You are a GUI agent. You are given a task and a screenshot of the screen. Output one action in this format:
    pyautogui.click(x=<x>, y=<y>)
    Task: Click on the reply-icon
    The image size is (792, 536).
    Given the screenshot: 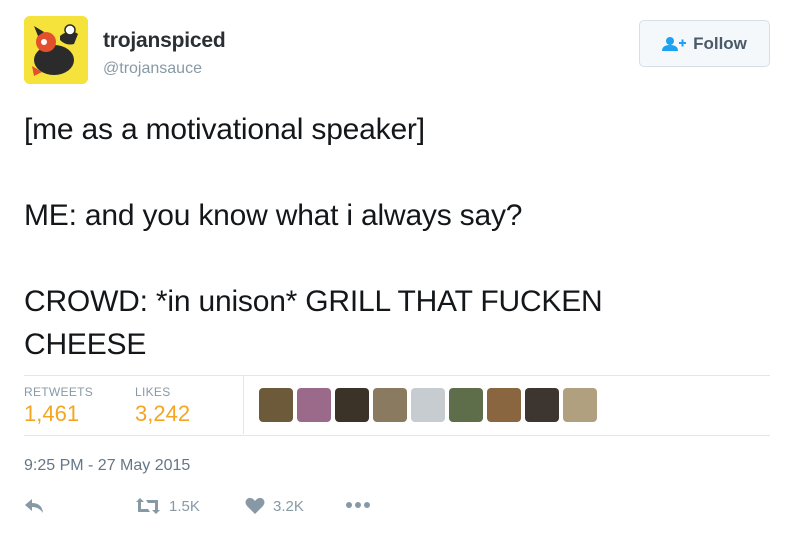 What is the action you would take?
    pyautogui.click(x=34, y=506)
    